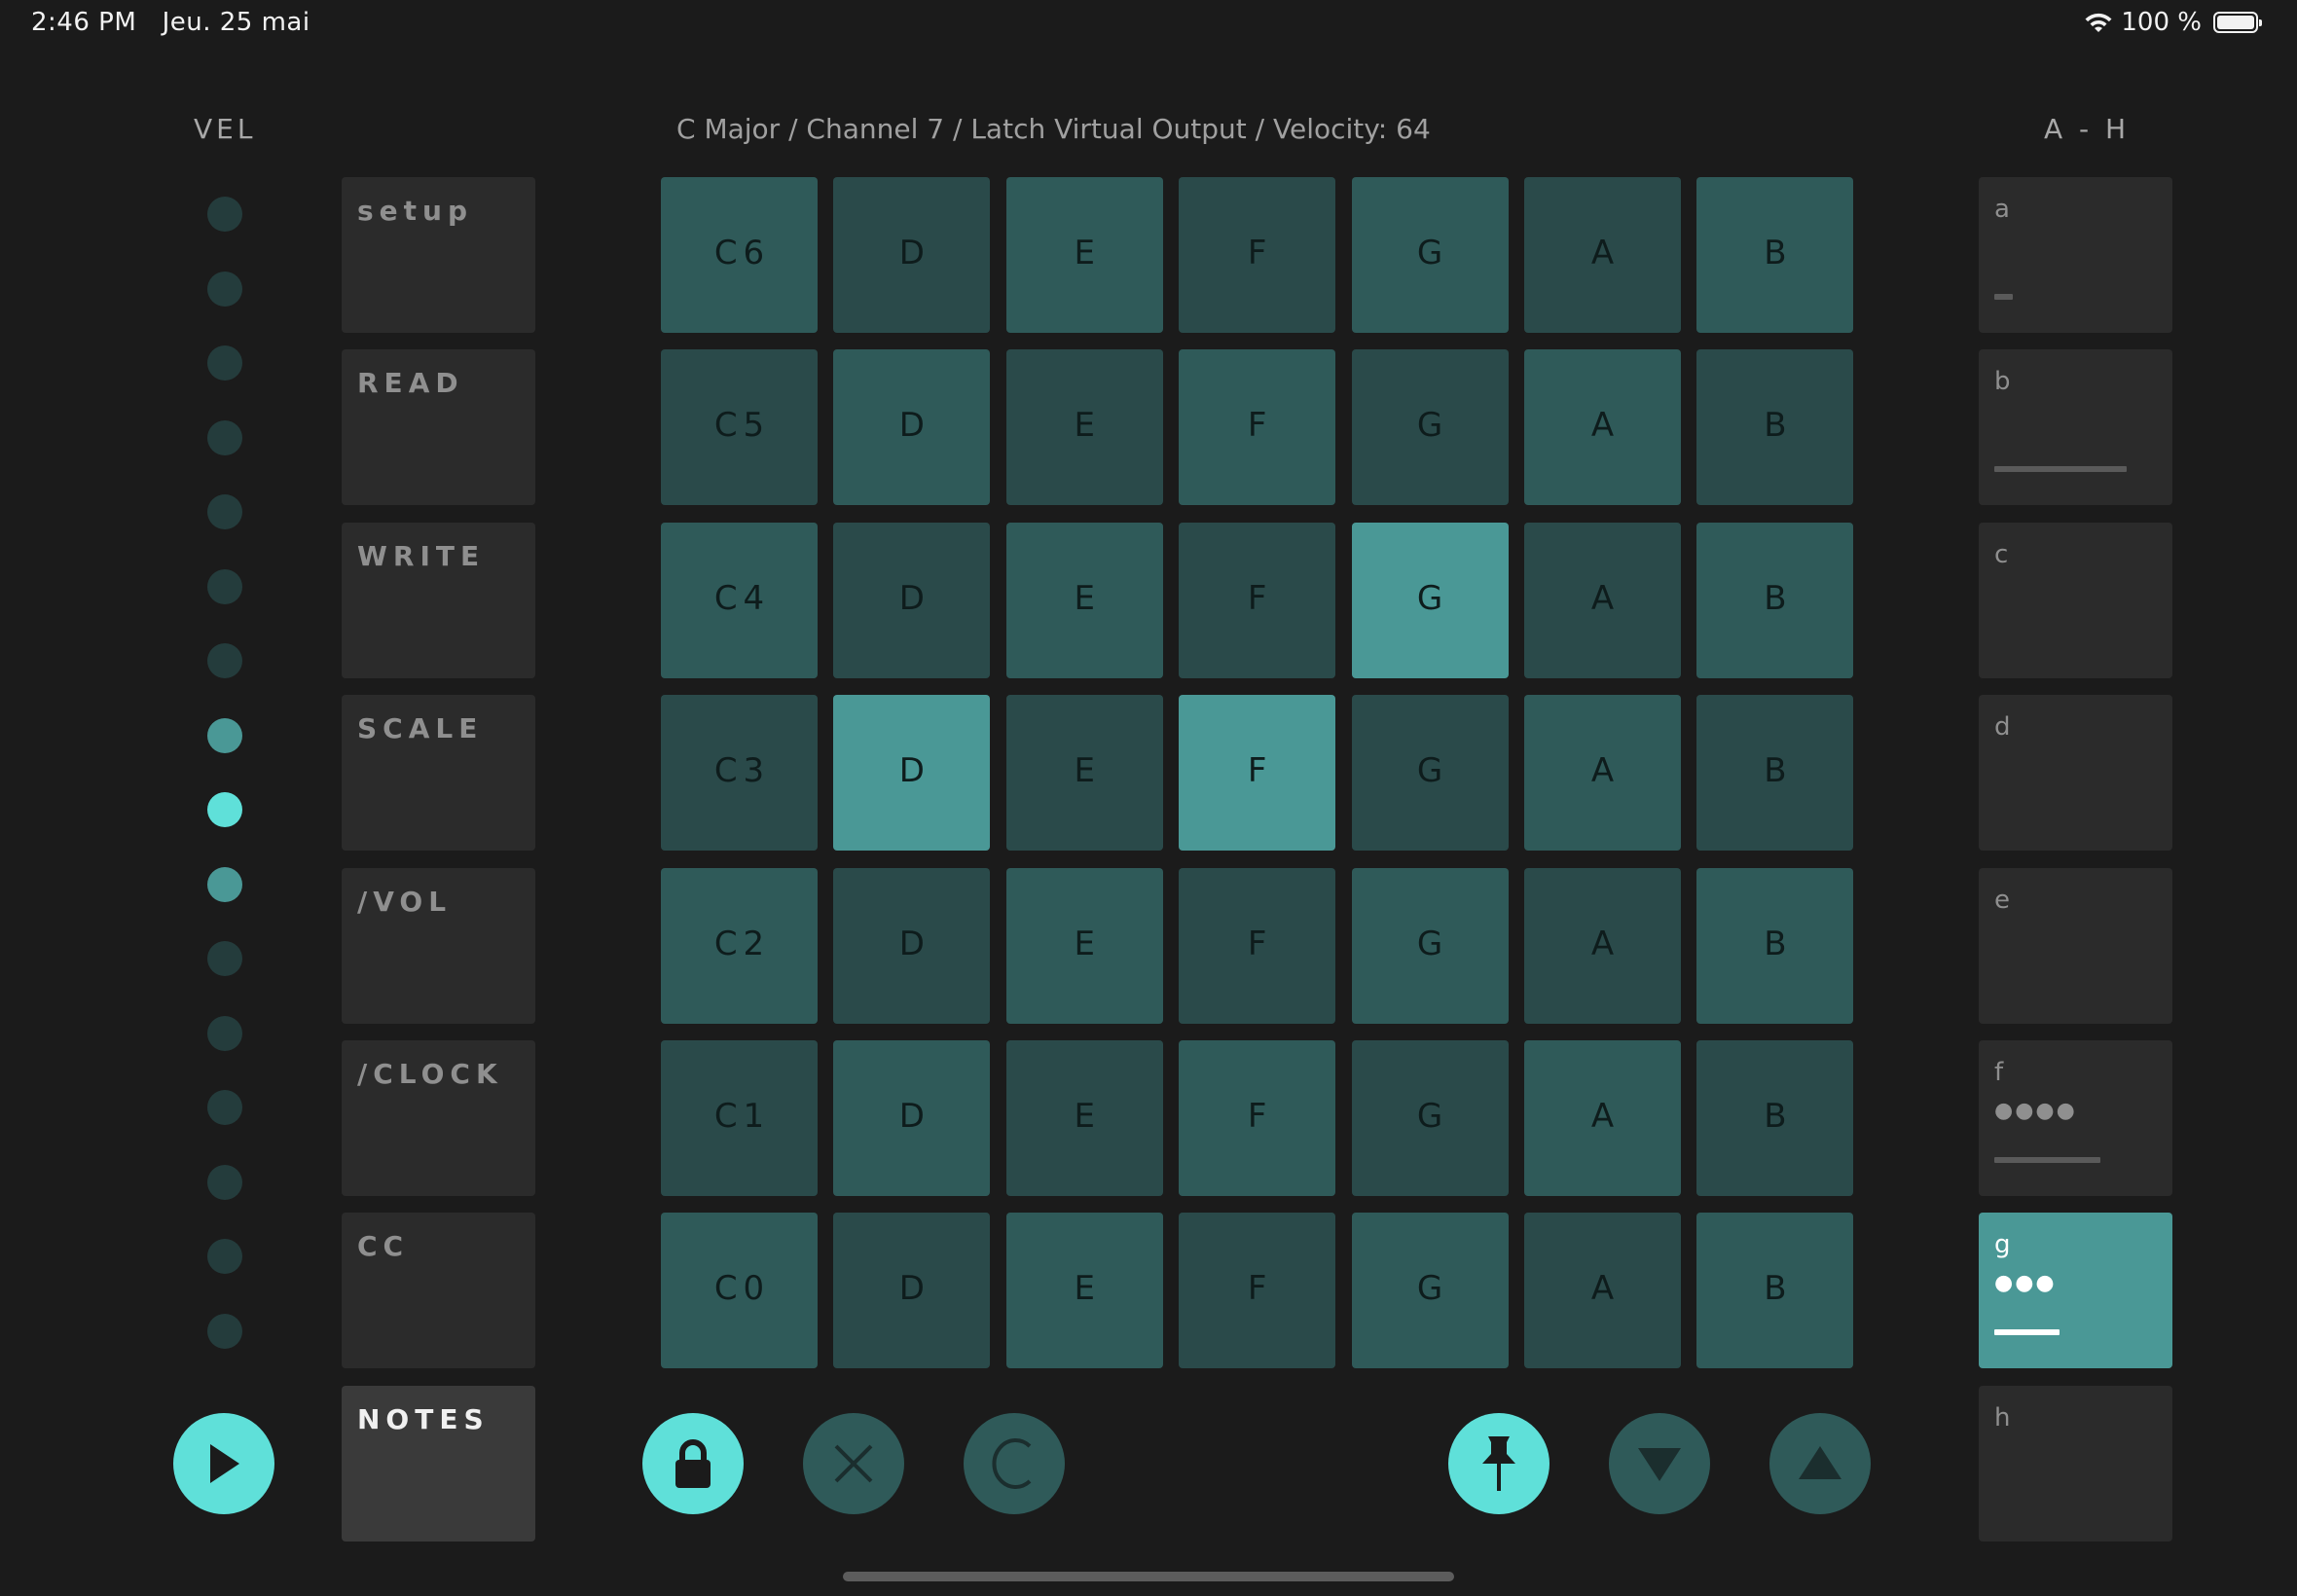 The image size is (2297, 1596). I want to click on slot-f: f ●●●●, so click(2075, 1118).